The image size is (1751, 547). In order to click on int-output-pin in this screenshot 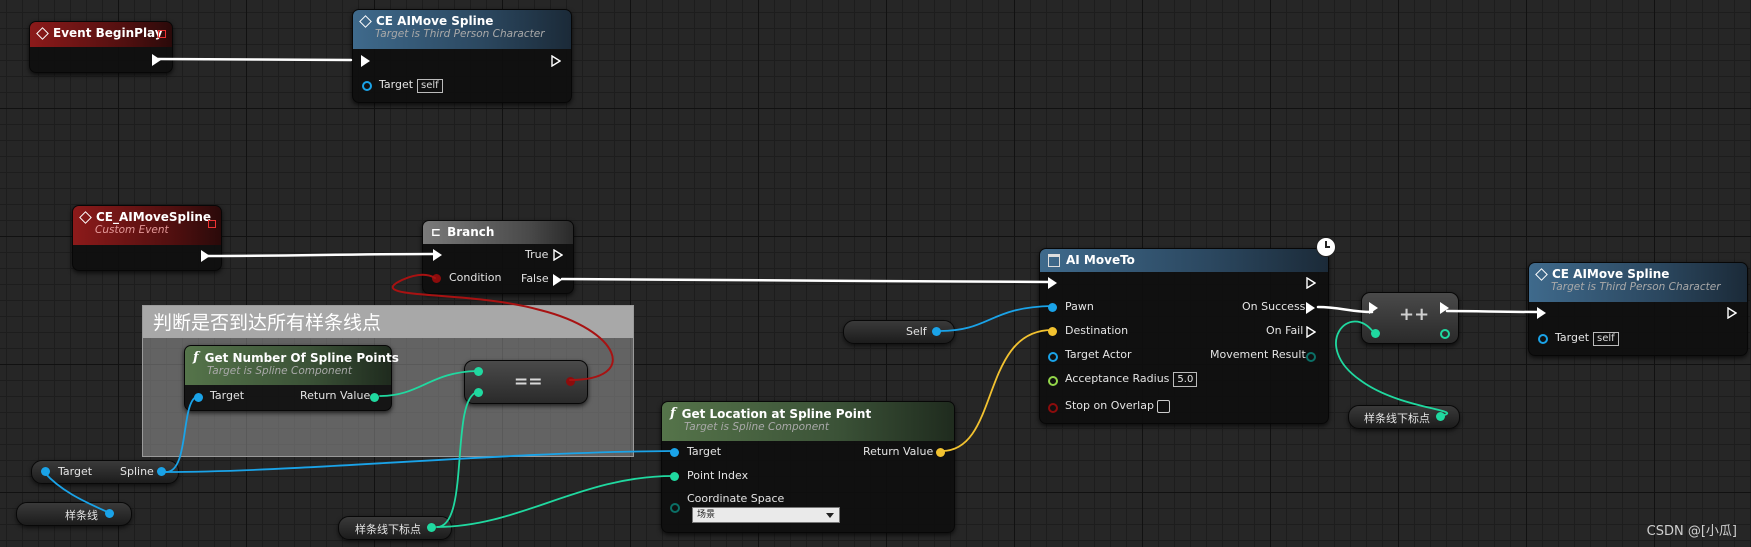, I will do `click(1445, 334)`.